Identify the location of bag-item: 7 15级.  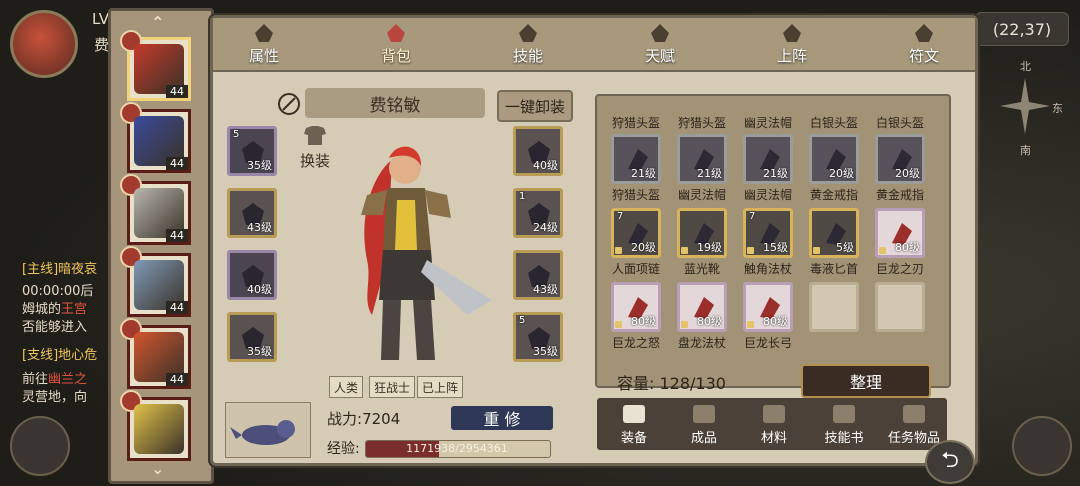
(768, 233).